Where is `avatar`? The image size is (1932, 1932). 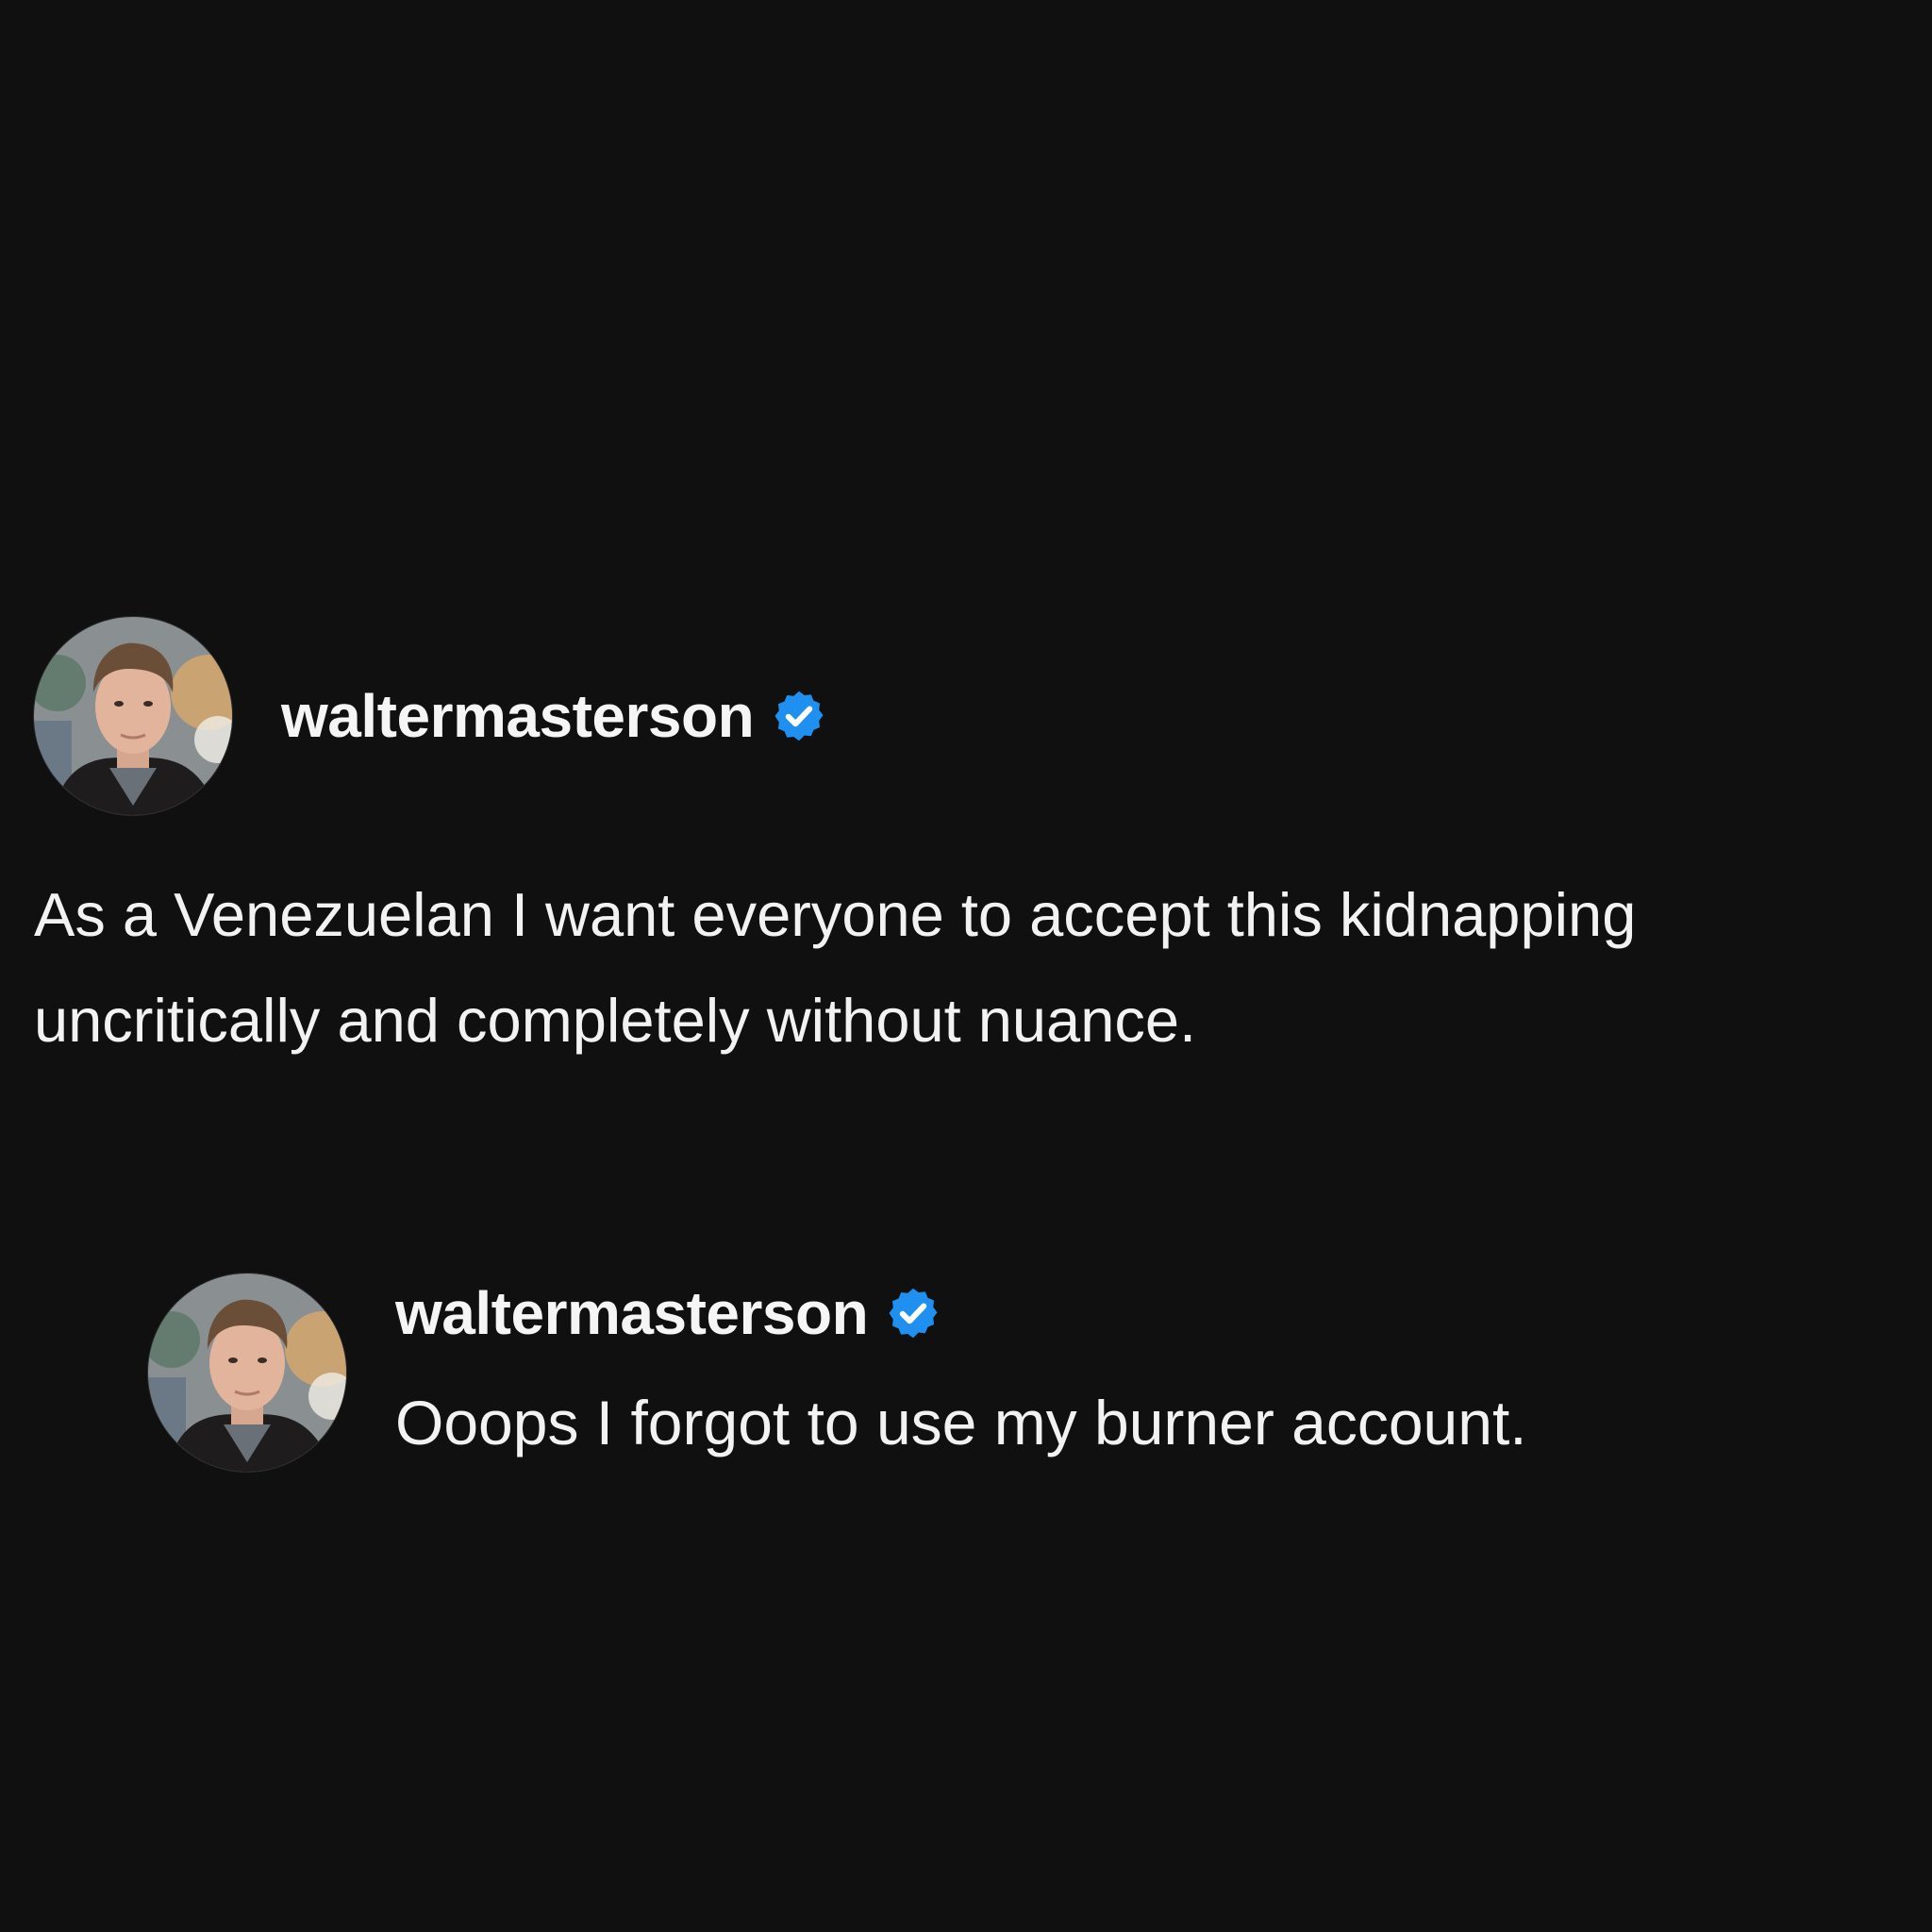
avatar is located at coordinates (133, 716).